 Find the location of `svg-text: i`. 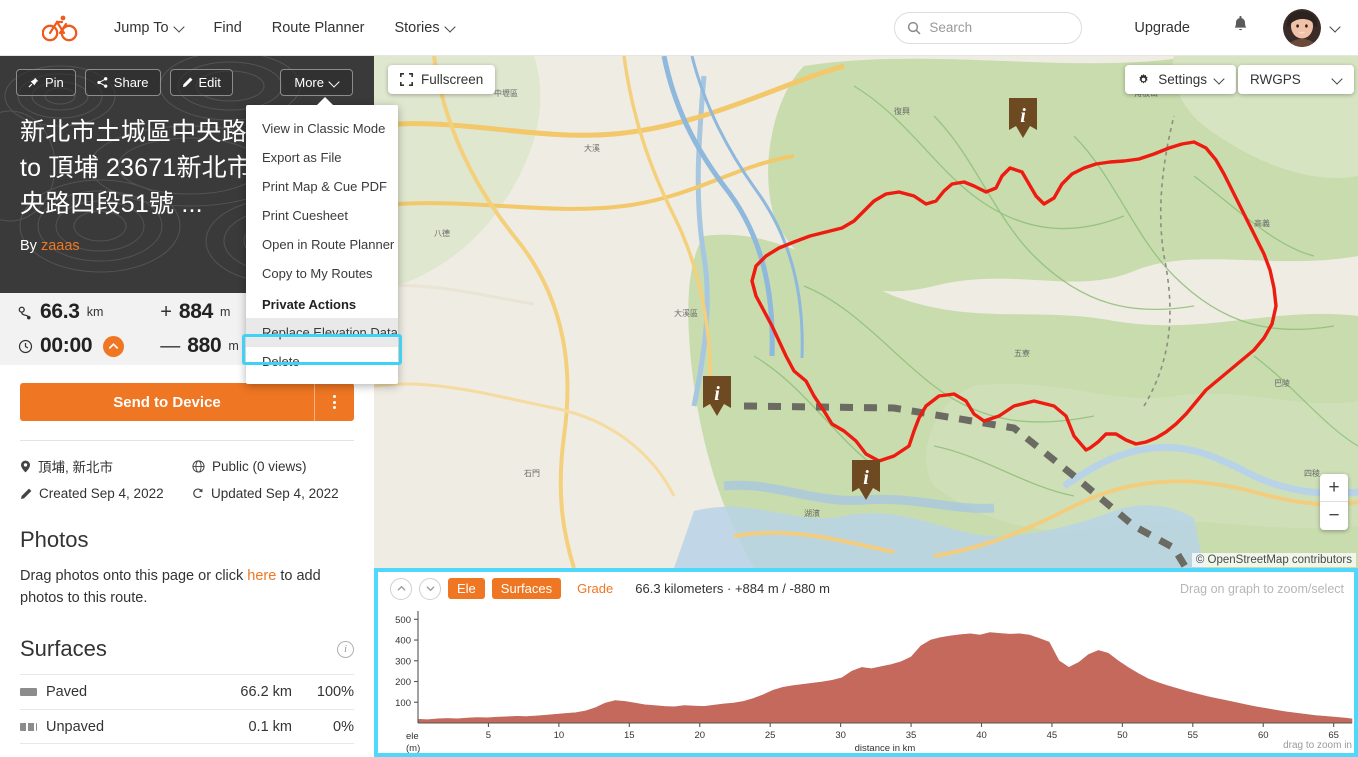

svg-text: i is located at coordinates (717, 394).